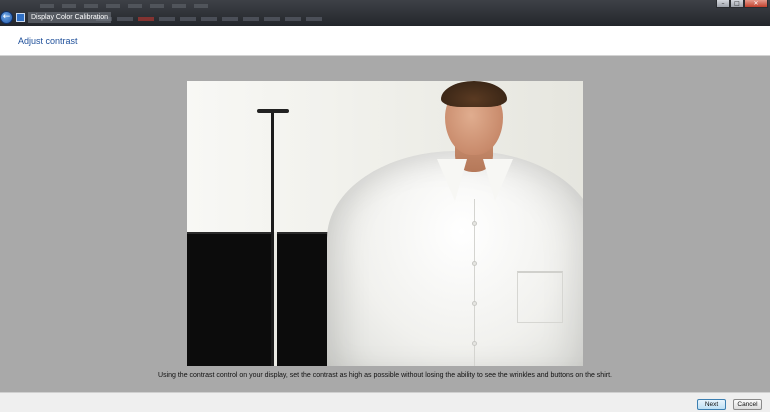 Image resolution: width=770 pixels, height=412 pixels. I want to click on page-title: Adjust contrast, so click(48, 41).